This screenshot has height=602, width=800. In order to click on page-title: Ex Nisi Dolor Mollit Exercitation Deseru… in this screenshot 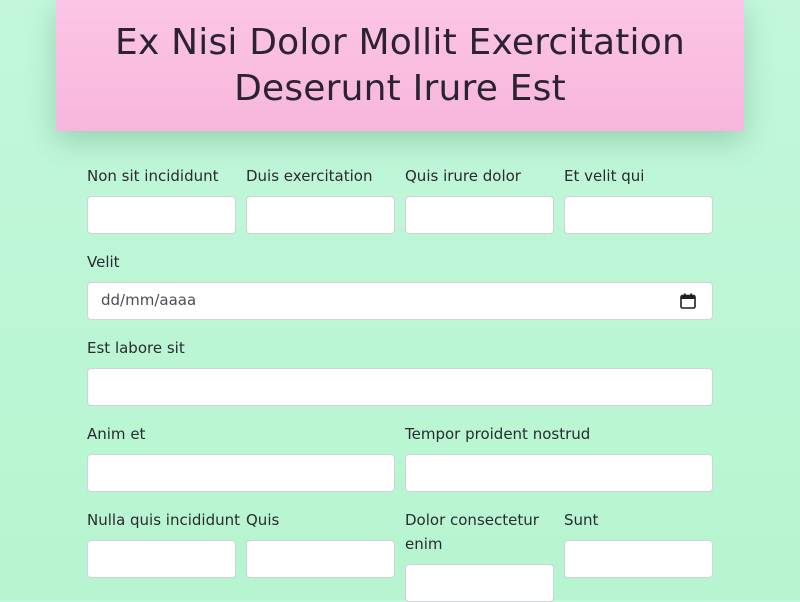, I will do `click(400, 65)`.